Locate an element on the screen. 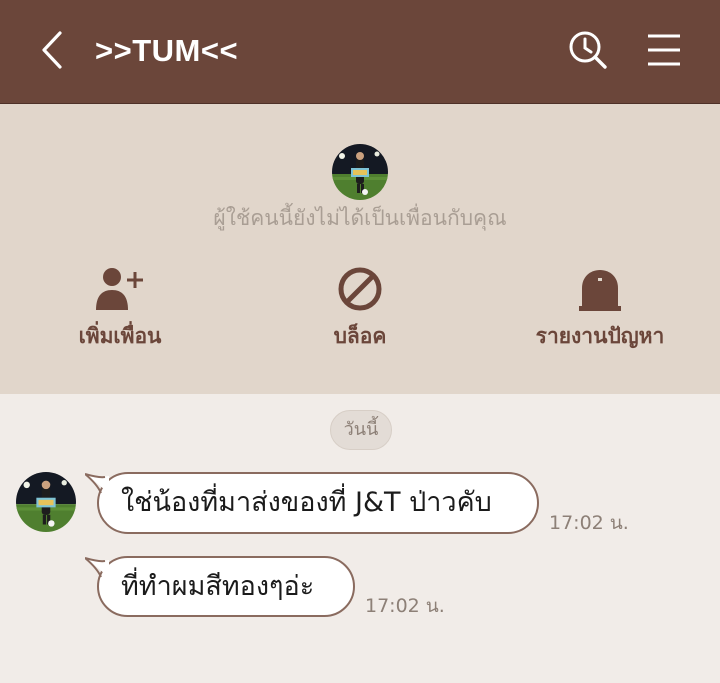 Image resolution: width=720 pixels, height=683 pixels. message-bubble: ใช่น้องที่มาส่งของที่ J&T ป่าวคับ is located at coordinates (312, 503).